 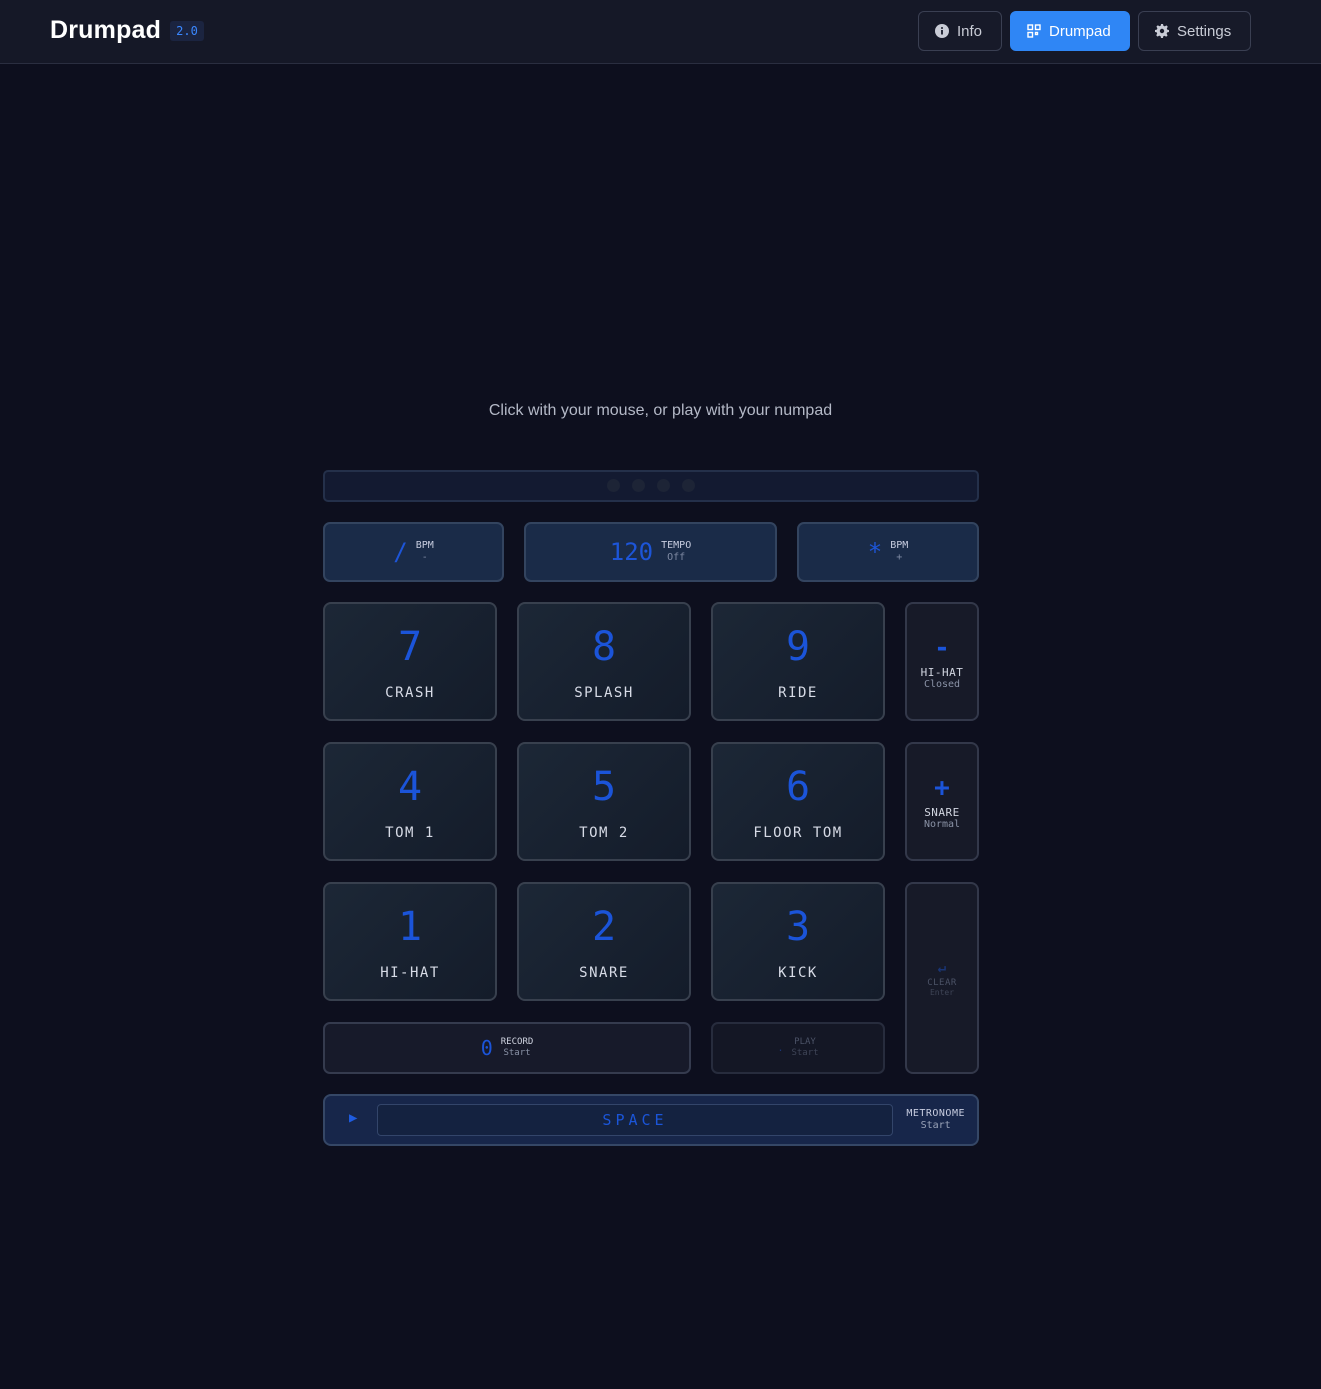 What do you see at coordinates (413, 552) in the screenshot?
I see `bpm-down-button: / BPM -` at bounding box center [413, 552].